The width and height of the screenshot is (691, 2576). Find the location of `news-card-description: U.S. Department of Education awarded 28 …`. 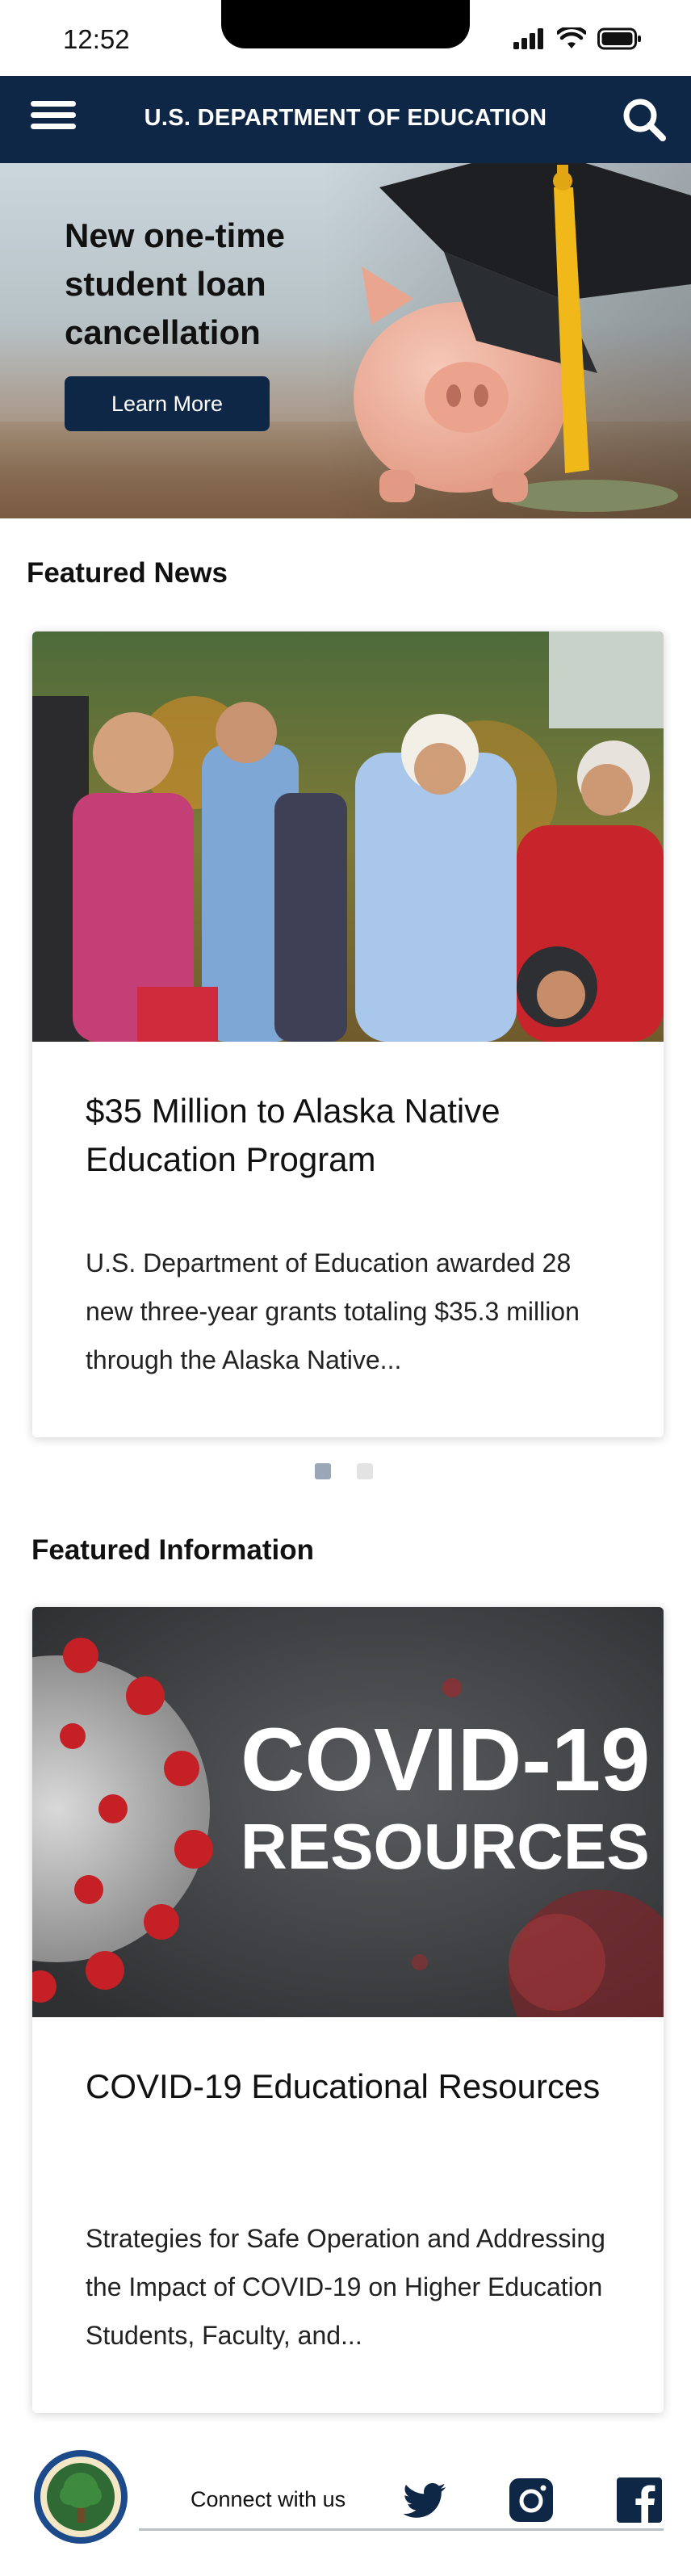

news-card-description: U.S. Department of Education awarded 28 … is located at coordinates (333, 1311).